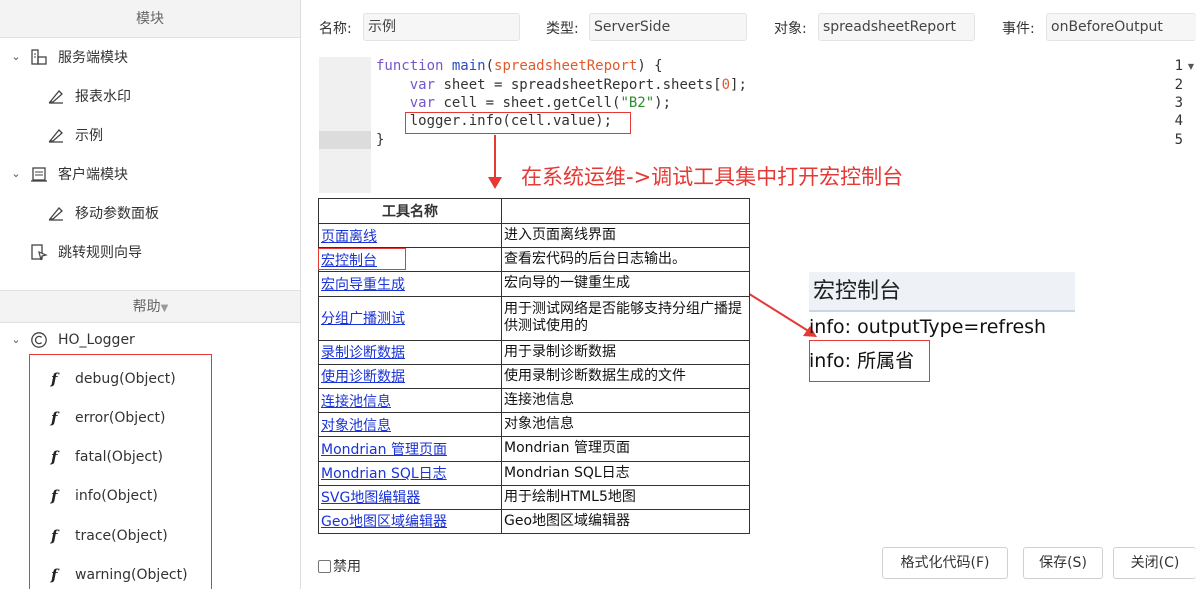 This screenshot has width=1196, height=589. Describe the element at coordinates (1178, 85) in the screenshot. I see `line-number: 2` at that location.